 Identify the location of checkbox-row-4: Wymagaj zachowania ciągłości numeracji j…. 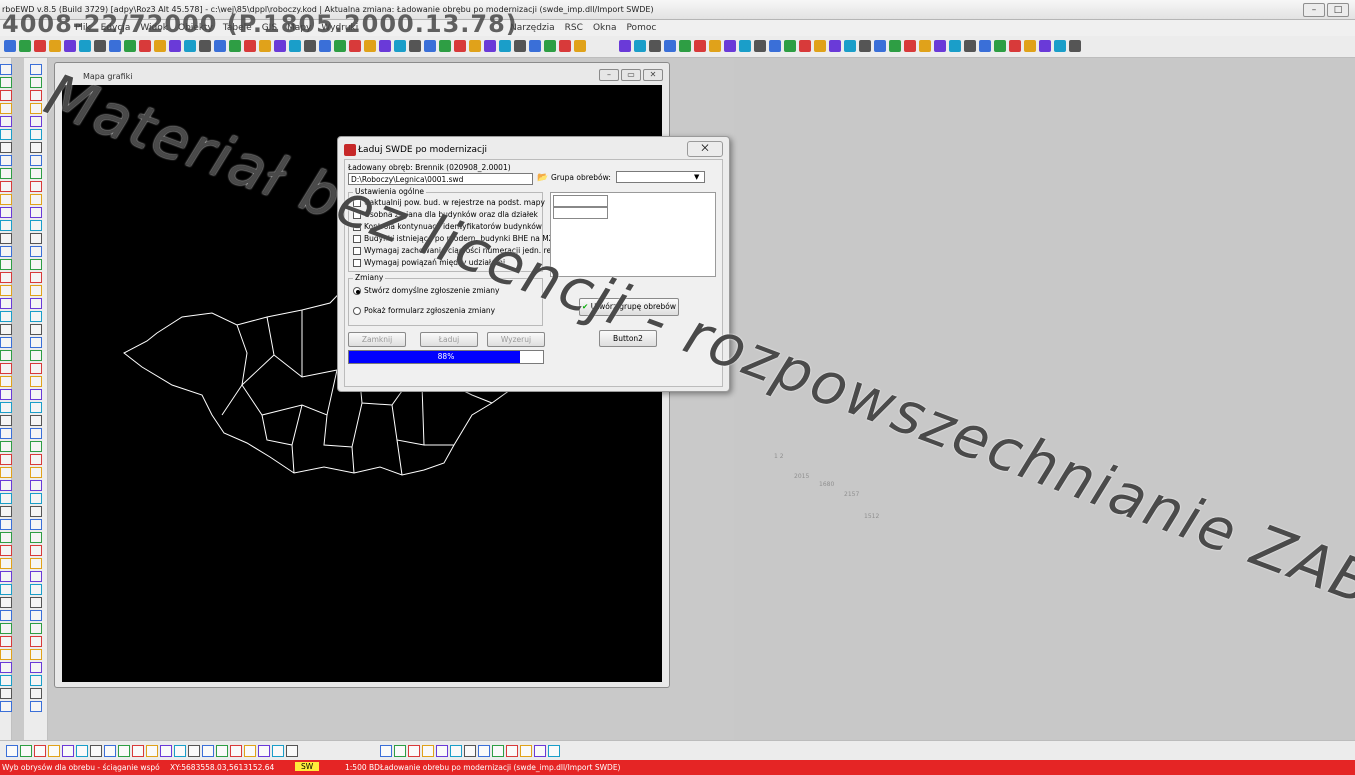
(454, 250).